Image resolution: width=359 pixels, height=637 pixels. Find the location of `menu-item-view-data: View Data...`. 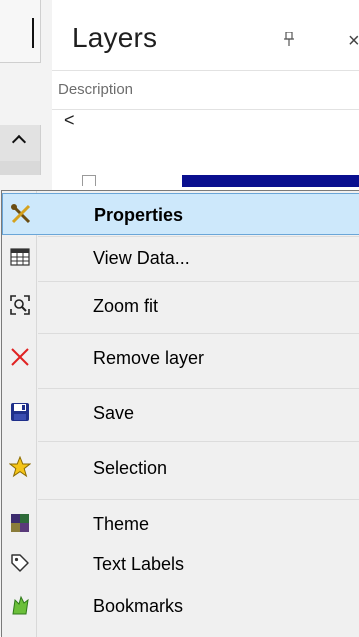

menu-item-view-data: View Data... is located at coordinates (180, 258).